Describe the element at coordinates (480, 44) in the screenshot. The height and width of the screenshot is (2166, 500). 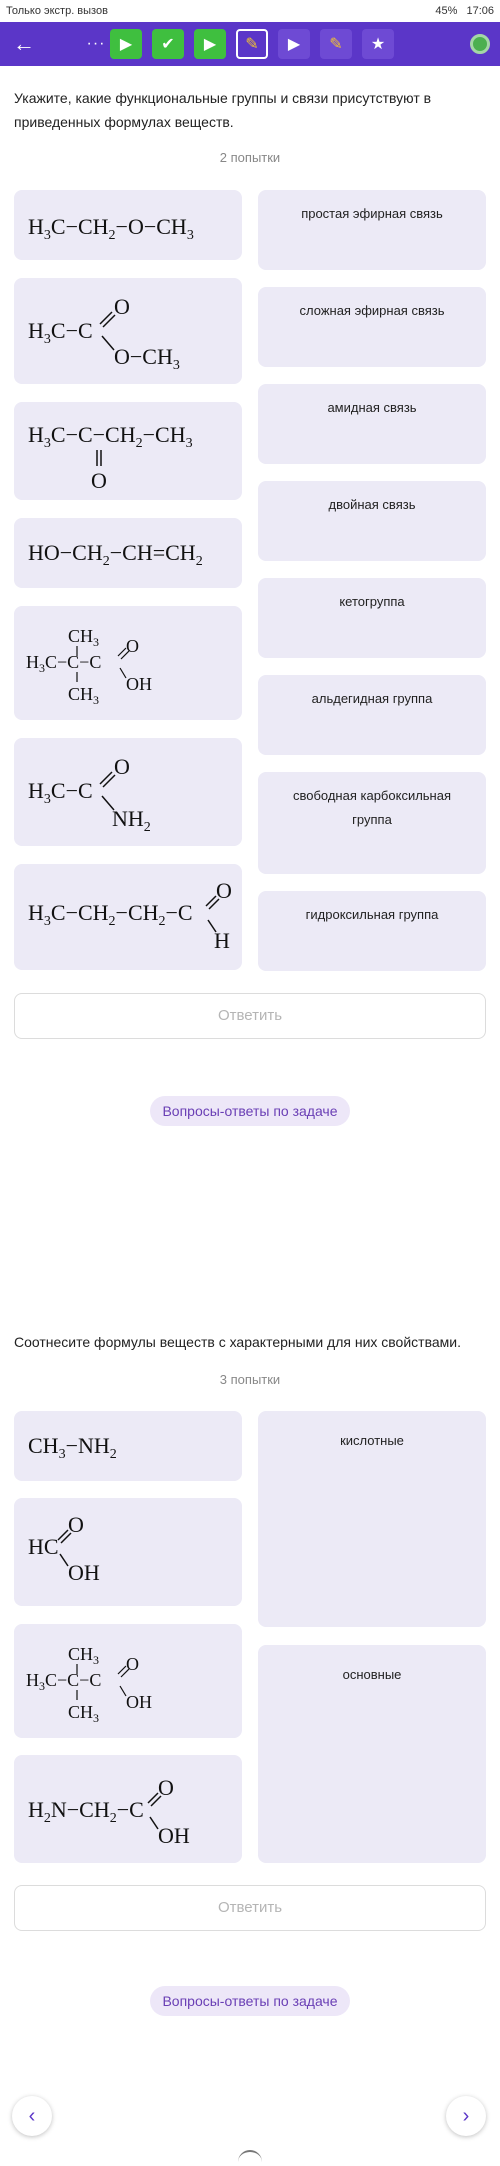
I see `progress-indicator-icon` at that location.